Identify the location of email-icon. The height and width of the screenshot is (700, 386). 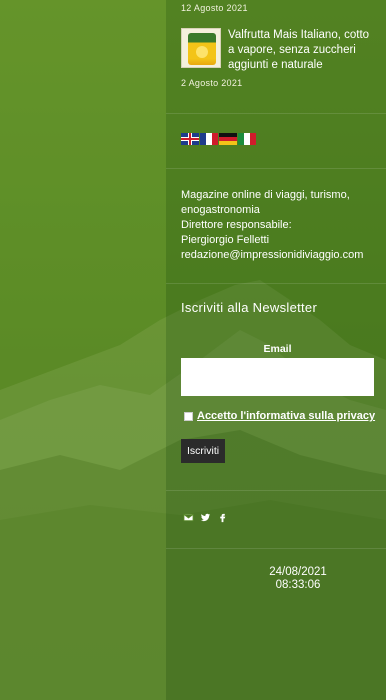
(188, 517).